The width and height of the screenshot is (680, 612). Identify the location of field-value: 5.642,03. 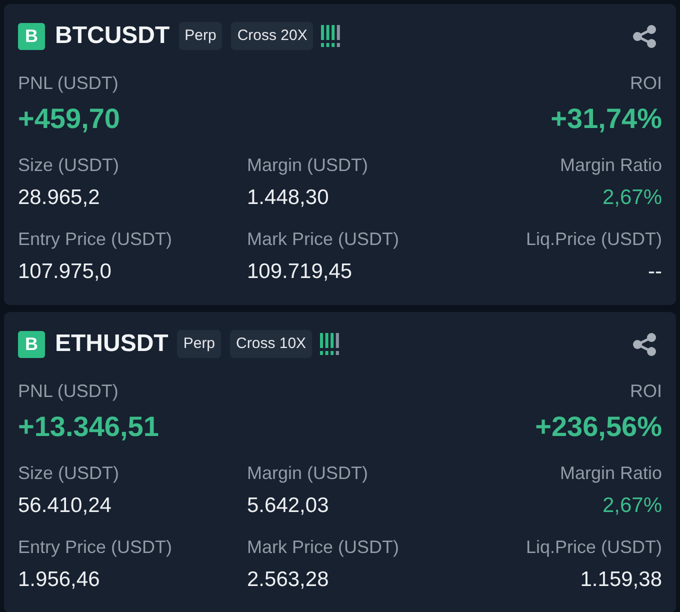
(288, 506).